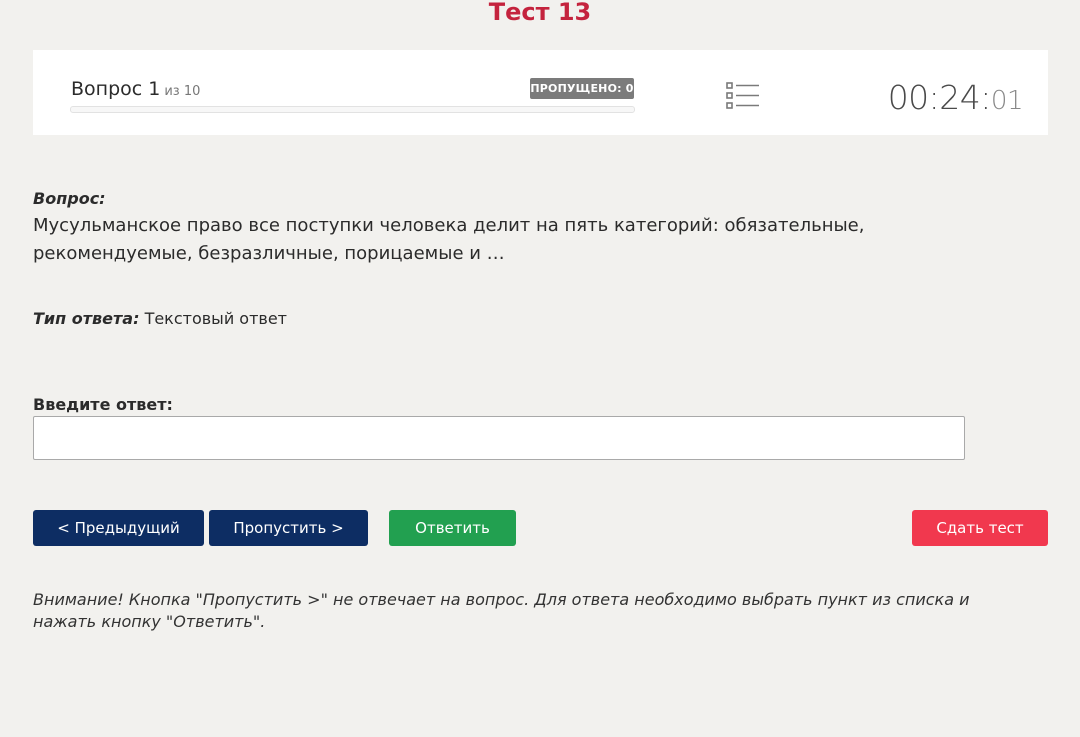  I want to click on test-header-panel: Вопрос 1 из 10 ПРОПУЩЕНО: 0 00:24:01, so click(540, 92).